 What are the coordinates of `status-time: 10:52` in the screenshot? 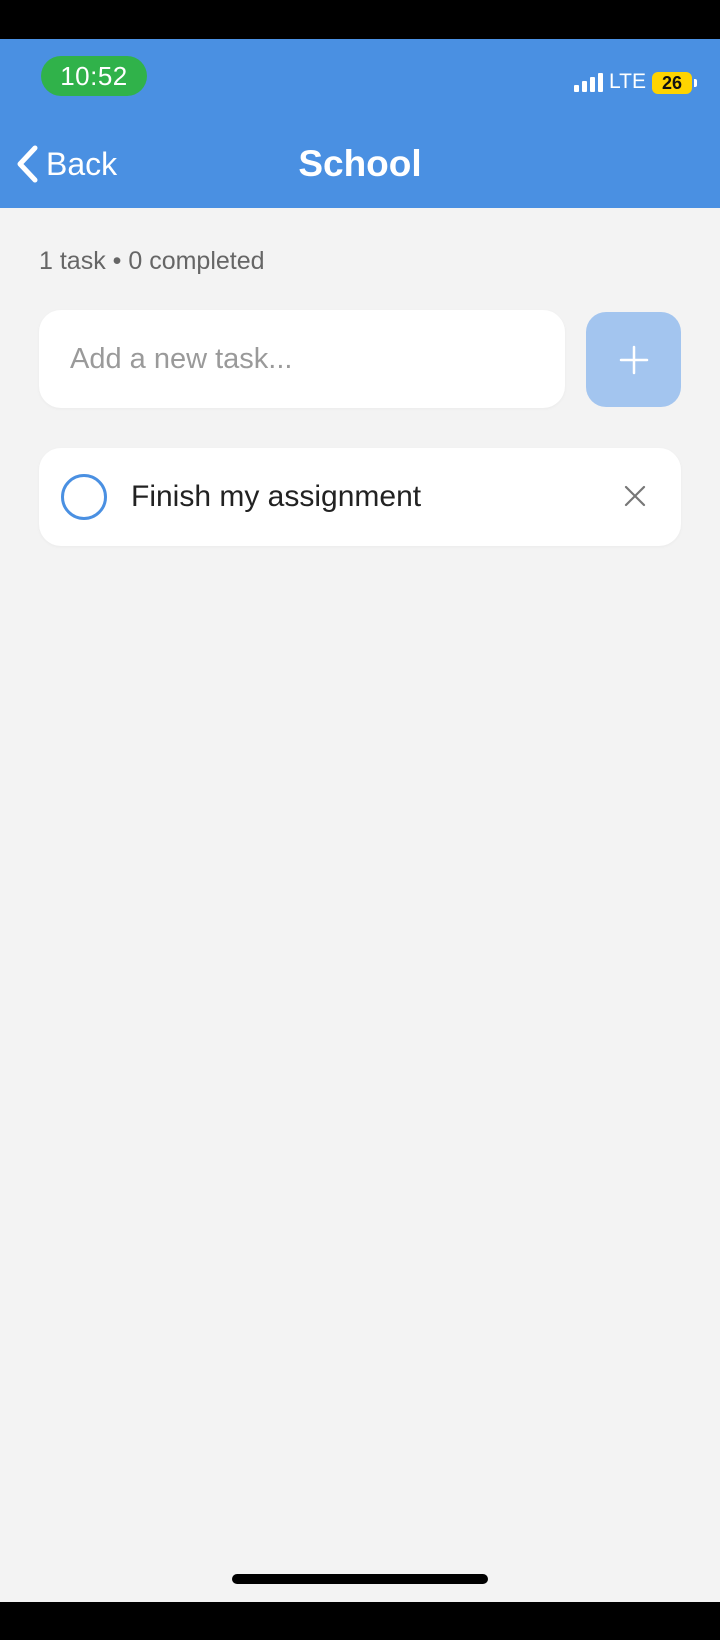 It's located at (94, 76).